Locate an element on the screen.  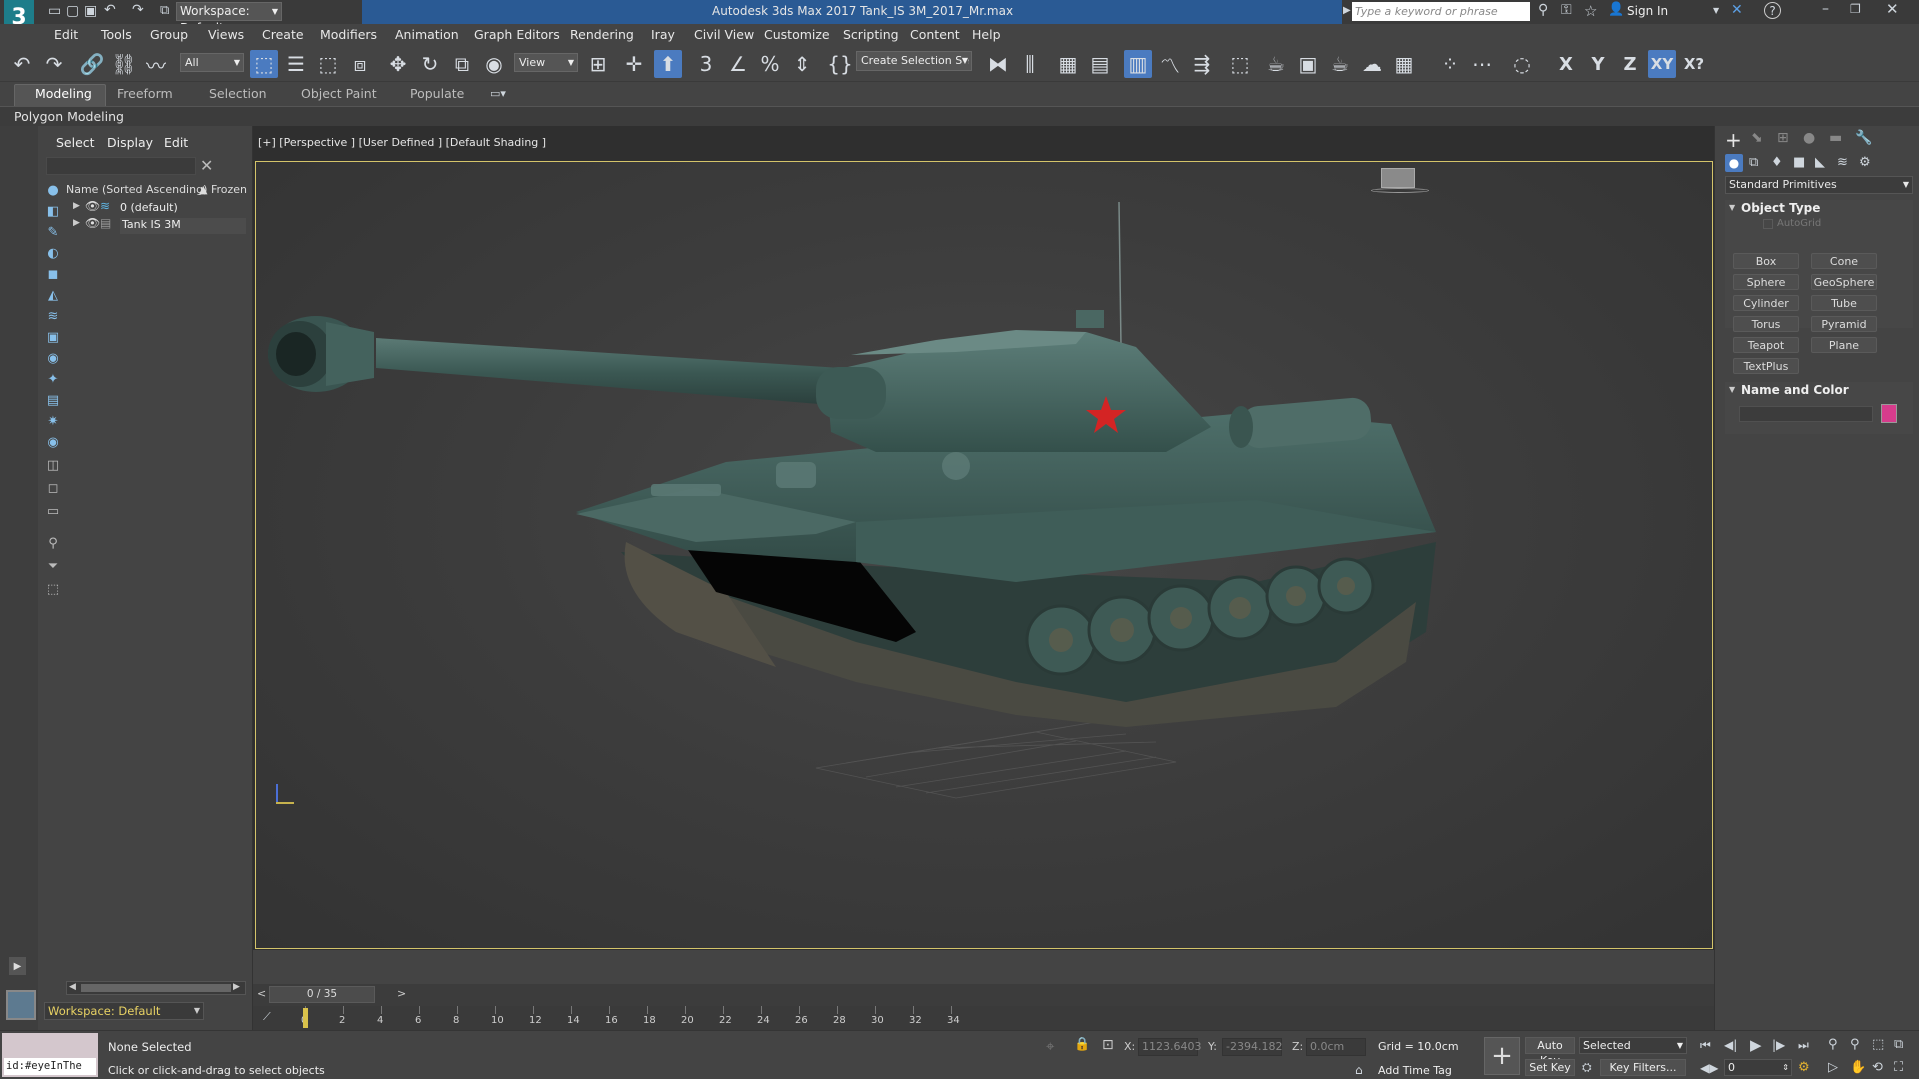
expand-arrow-icon: ▶ is located at coordinates (76, 223).